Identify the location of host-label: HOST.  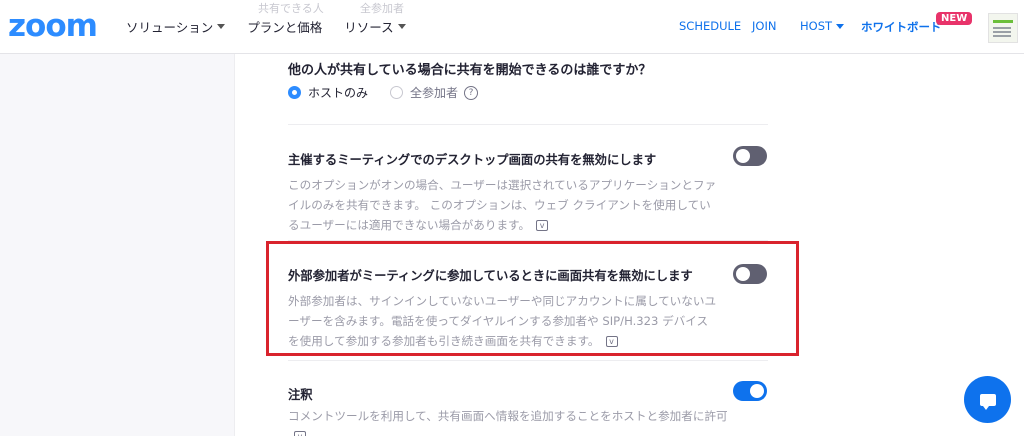
(816, 26).